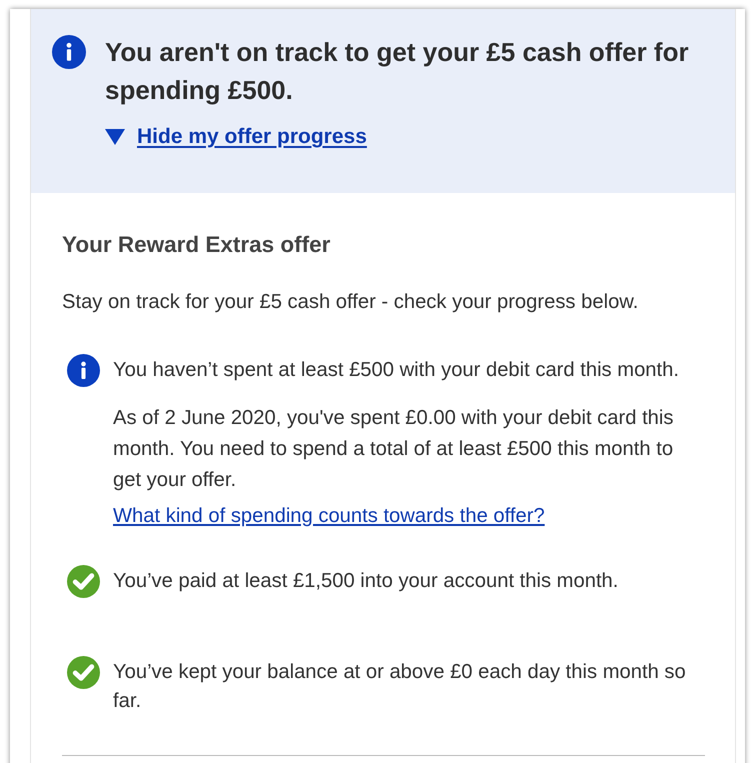 Image resolution: width=753 pixels, height=763 pixels. What do you see at coordinates (69, 52) in the screenshot?
I see `info-icon` at bounding box center [69, 52].